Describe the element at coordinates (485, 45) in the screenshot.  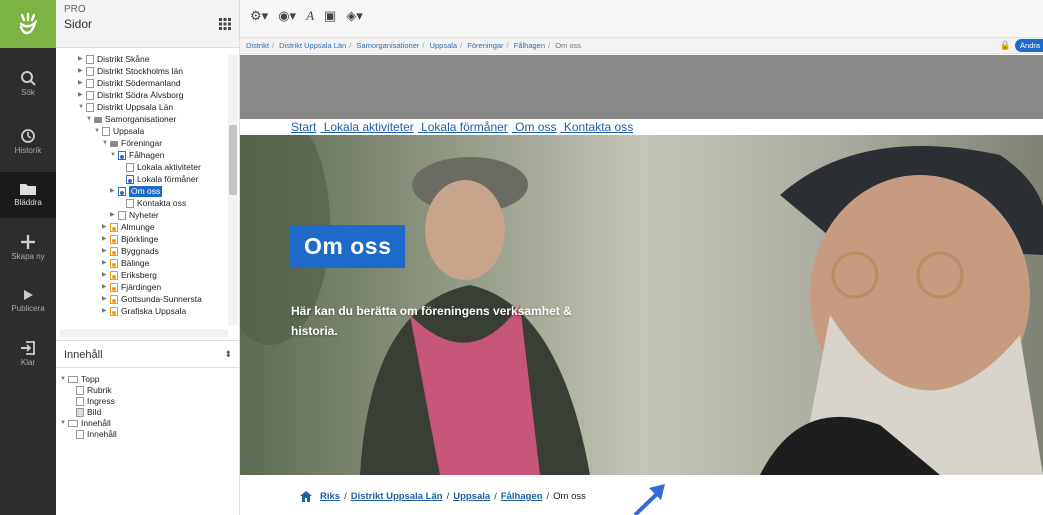
I see `breadcrumb-item: Föreningar` at that location.